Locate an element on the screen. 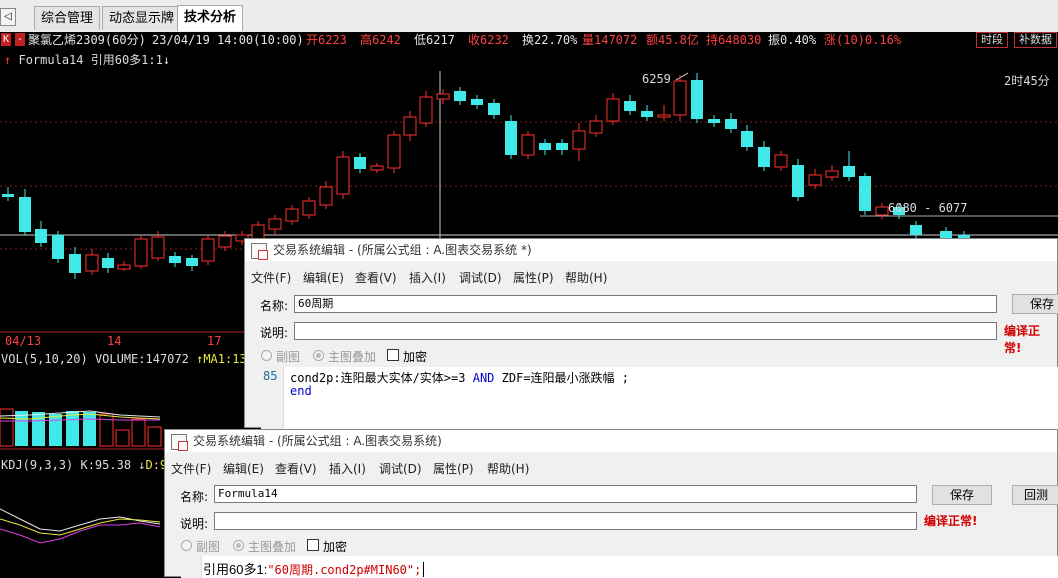 The height and width of the screenshot is (578, 1058). menu-properties: 属性(P) is located at coordinates (533, 277).